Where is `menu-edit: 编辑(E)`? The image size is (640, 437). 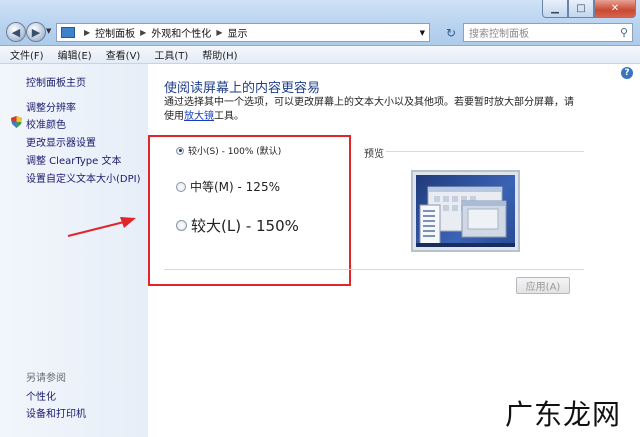
menu-edit: 编辑(E) is located at coordinates (75, 54).